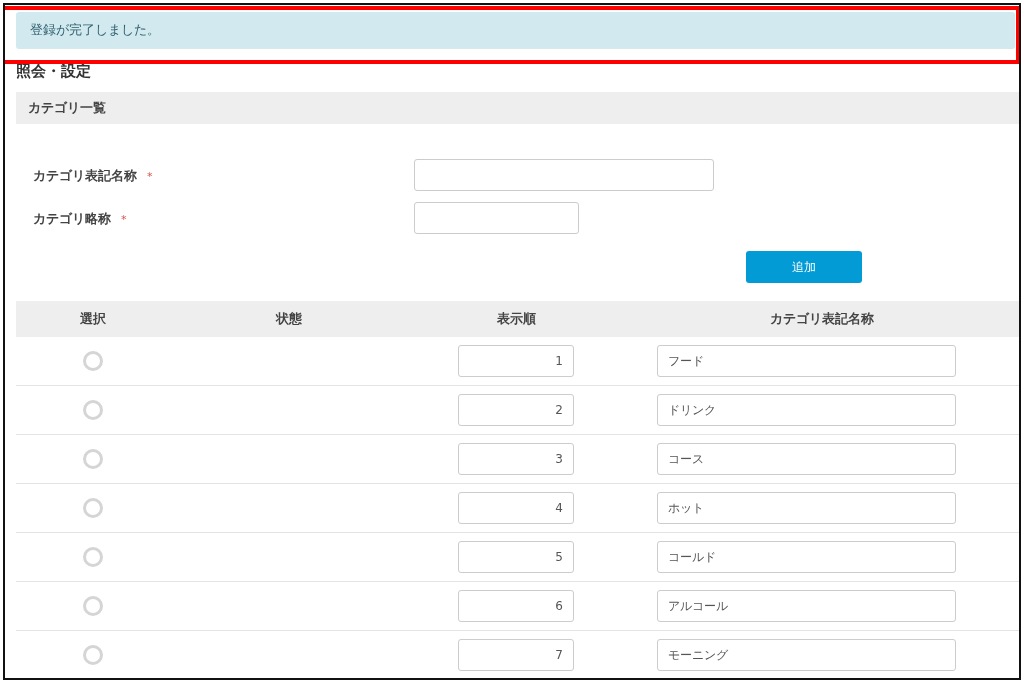 Image resolution: width=1024 pixels, height=682 pixels. I want to click on column-header: カテゴリ表記名称, so click(822, 319).